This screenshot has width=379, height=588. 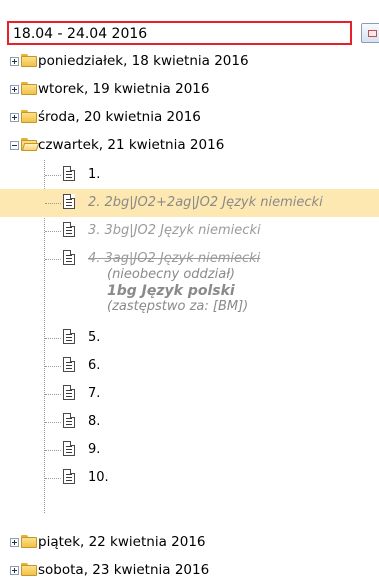 I want to click on lesson-label: 10., so click(x=98, y=477).